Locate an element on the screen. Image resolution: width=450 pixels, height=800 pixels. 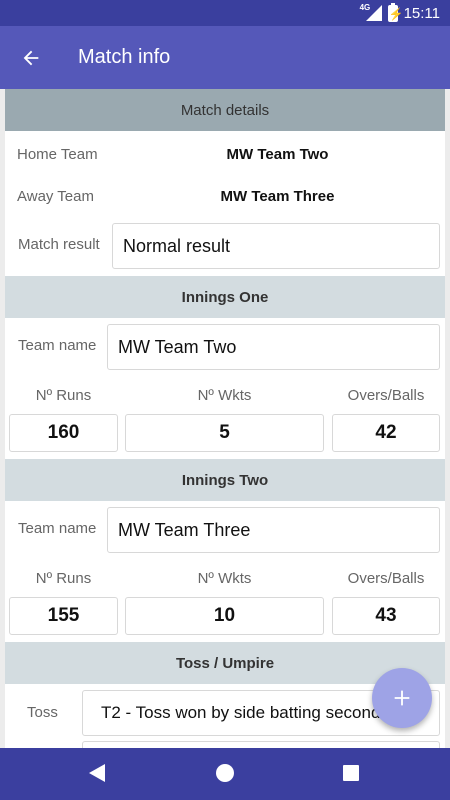
innings-one-runs-label: Nº Runs is located at coordinates (63, 395).